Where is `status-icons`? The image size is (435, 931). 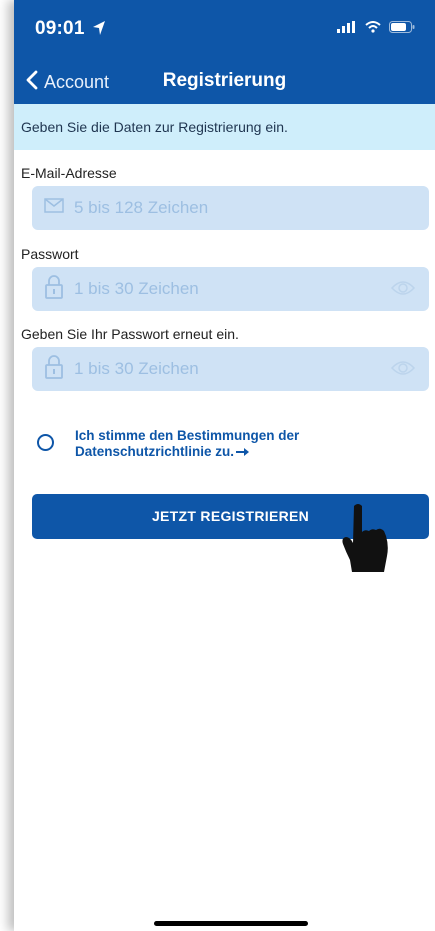
status-icons is located at coordinates (376, 29).